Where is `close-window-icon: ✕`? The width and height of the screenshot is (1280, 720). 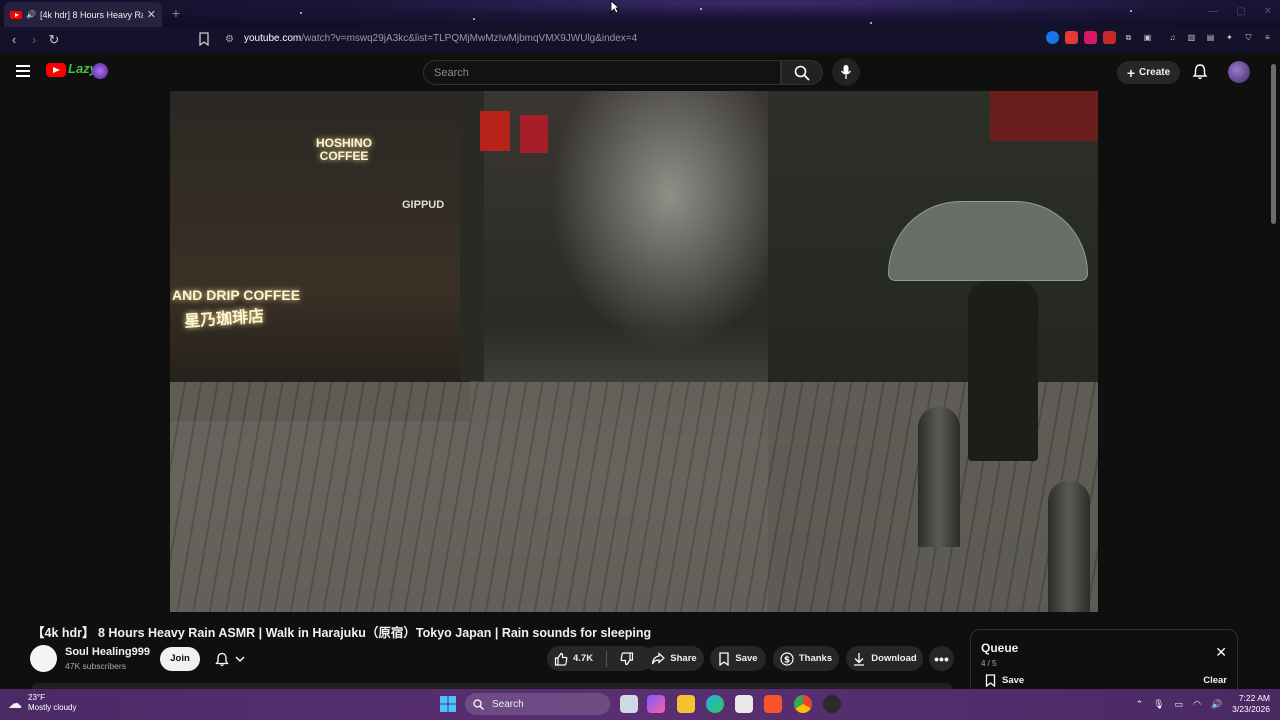 close-window-icon: ✕ is located at coordinates (1268, 11).